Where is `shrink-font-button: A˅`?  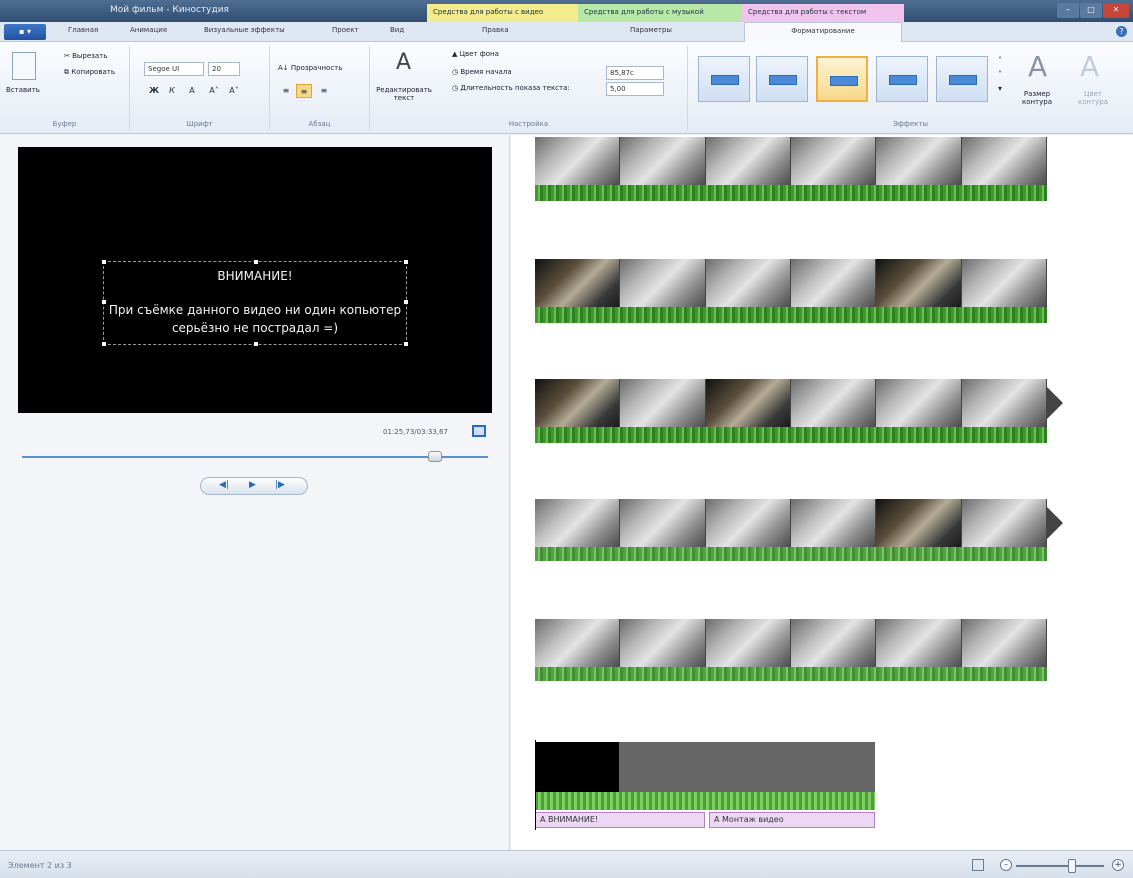
shrink-font-button: A˅ is located at coordinates (234, 91).